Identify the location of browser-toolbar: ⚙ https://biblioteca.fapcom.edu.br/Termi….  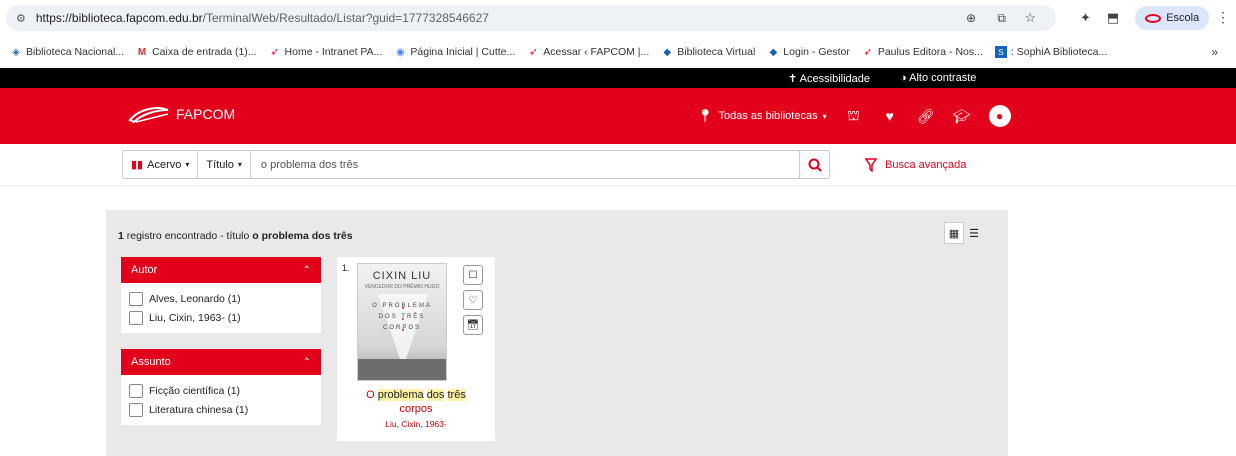
(618, 18).